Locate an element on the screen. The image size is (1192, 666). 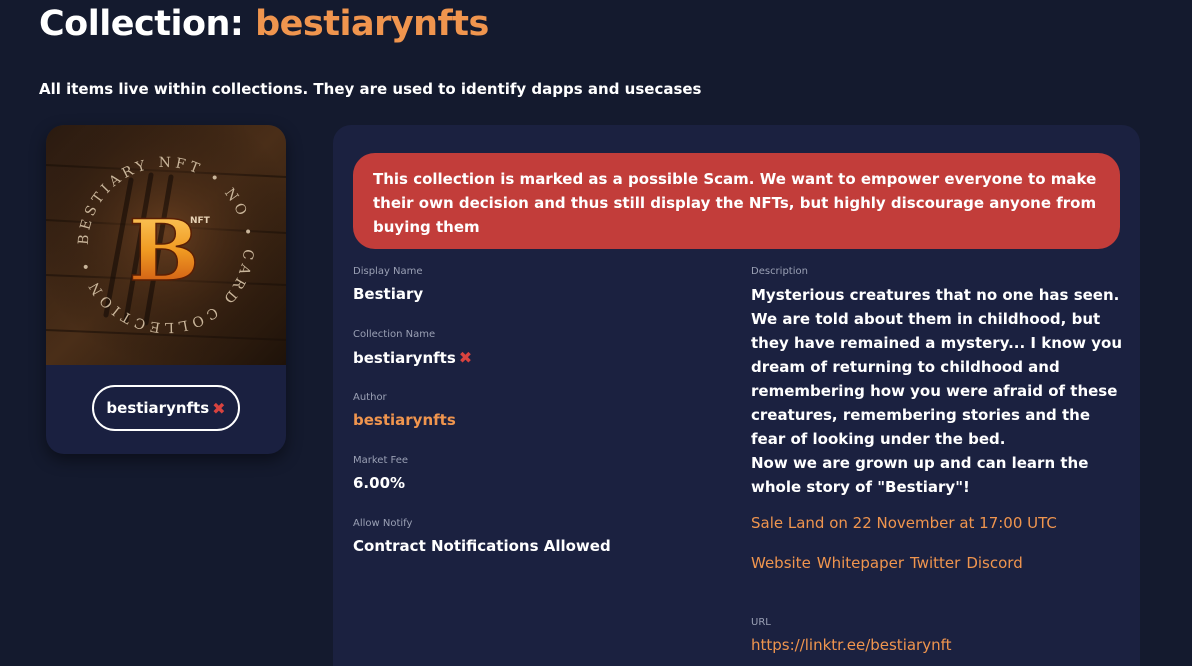
author-label: Author is located at coordinates (370, 397).